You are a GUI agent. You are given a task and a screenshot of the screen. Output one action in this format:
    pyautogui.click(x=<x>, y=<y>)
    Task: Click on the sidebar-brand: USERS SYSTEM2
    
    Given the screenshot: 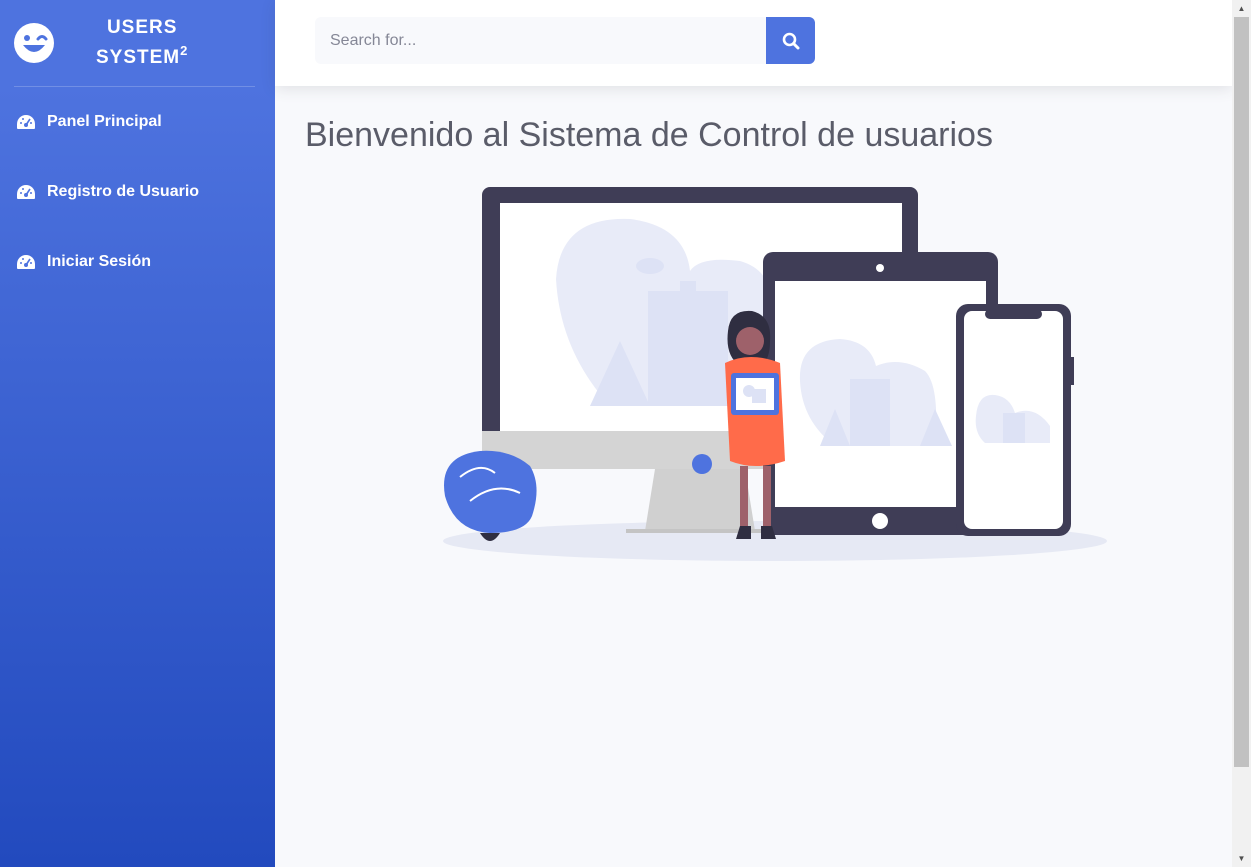 What is the action you would take?
    pyautogui.click(x=137, y=43)
    